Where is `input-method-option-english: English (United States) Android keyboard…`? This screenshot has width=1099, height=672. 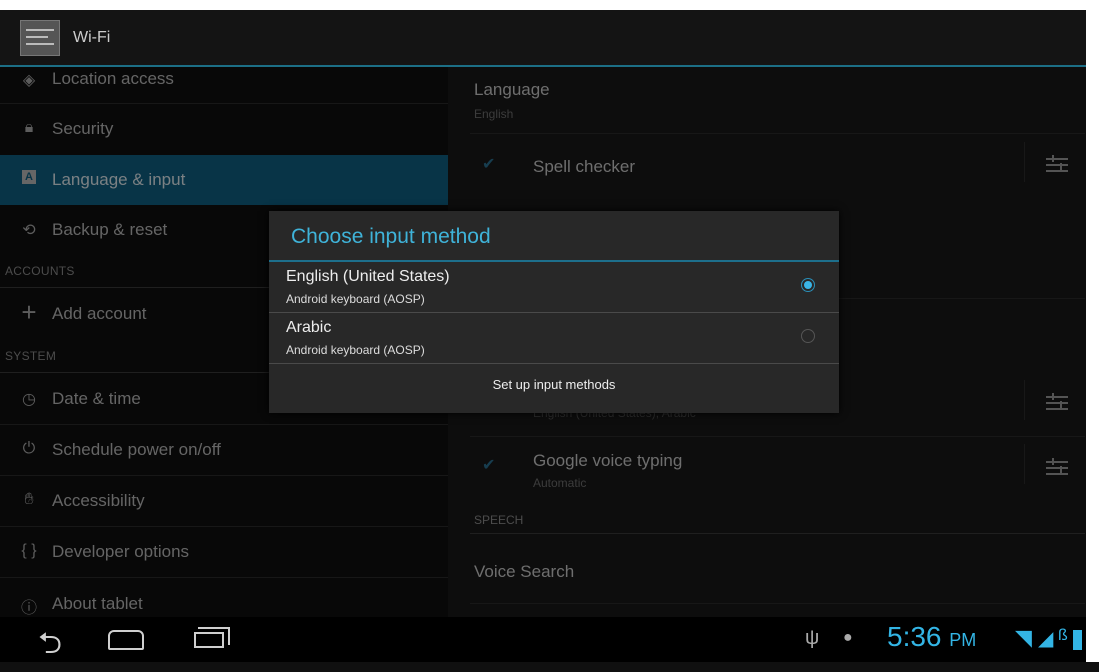
input-method-option-english: English (United States) Android keyboard… is located at coordinates (554, 287).